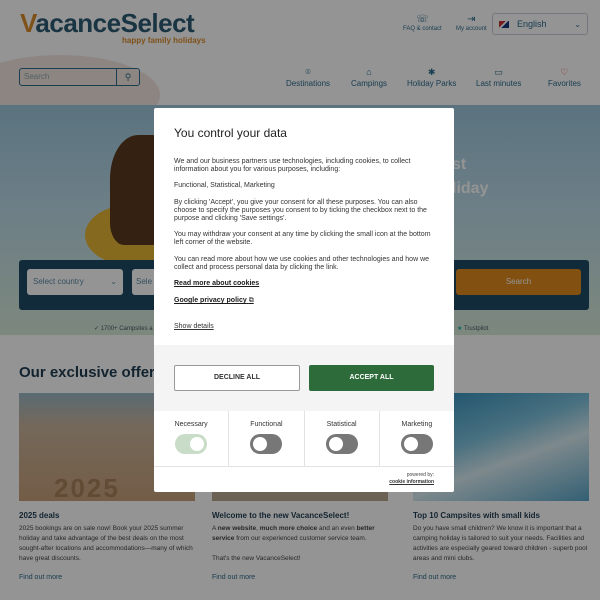  Describe the element at coordinates (304, 283) in the screenshot. I see `read-more-cookies-link: Read more about cookies` at that location.